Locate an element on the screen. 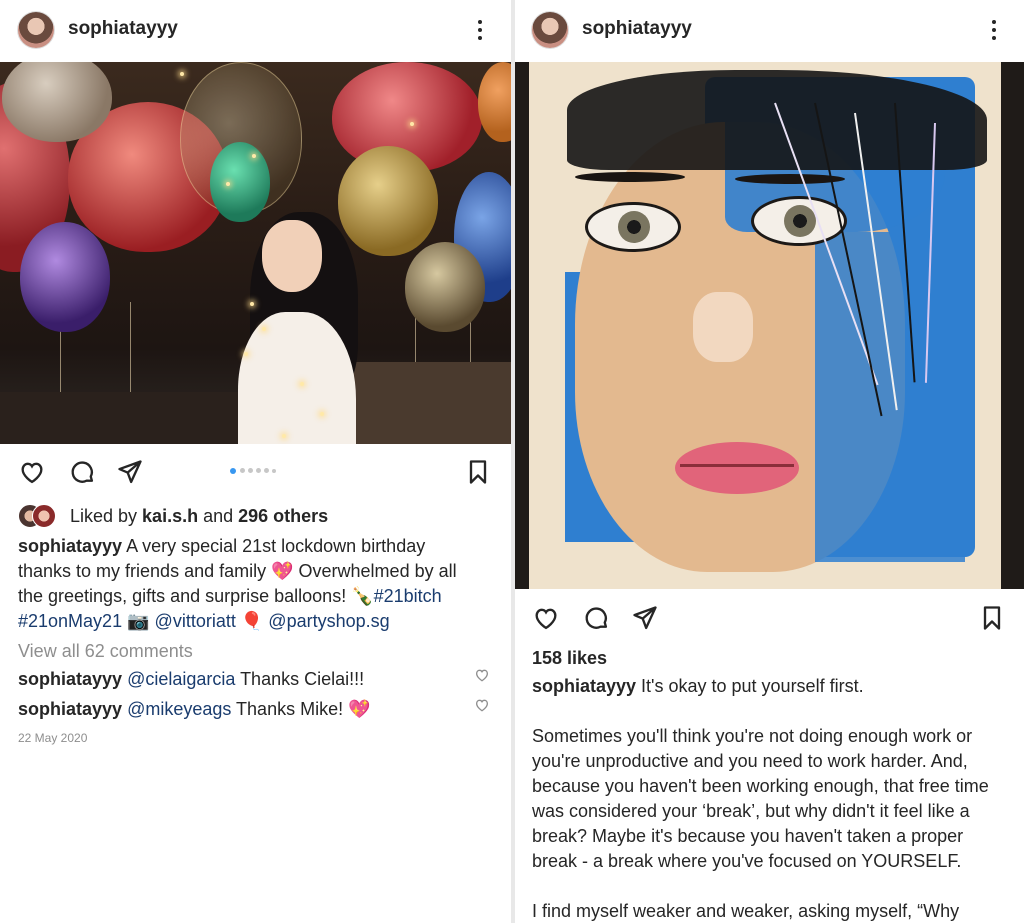 Image resolution: width=1024 pixels, height=923 pixels. hashtag: #21bitch is located at coordinates (408, 596).